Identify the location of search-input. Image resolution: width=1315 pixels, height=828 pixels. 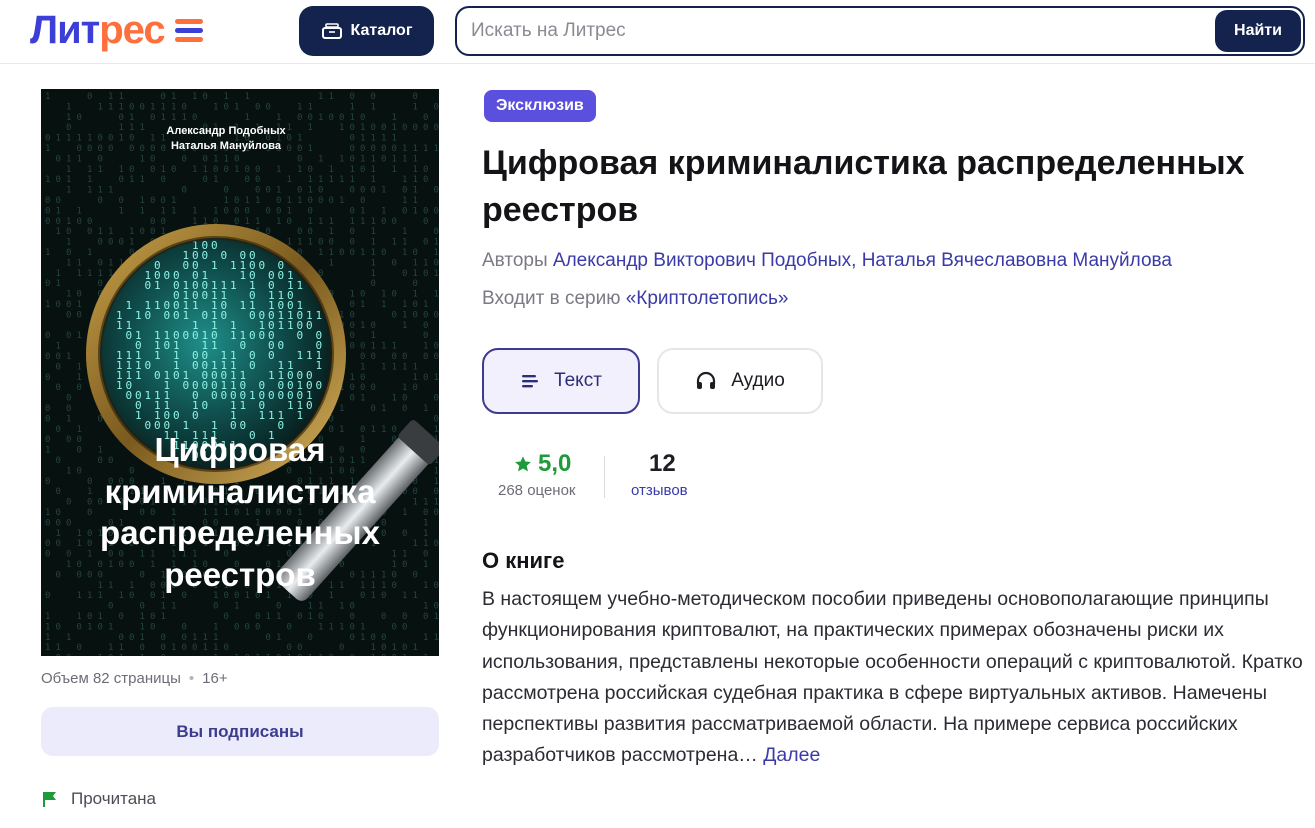
(880, 31).